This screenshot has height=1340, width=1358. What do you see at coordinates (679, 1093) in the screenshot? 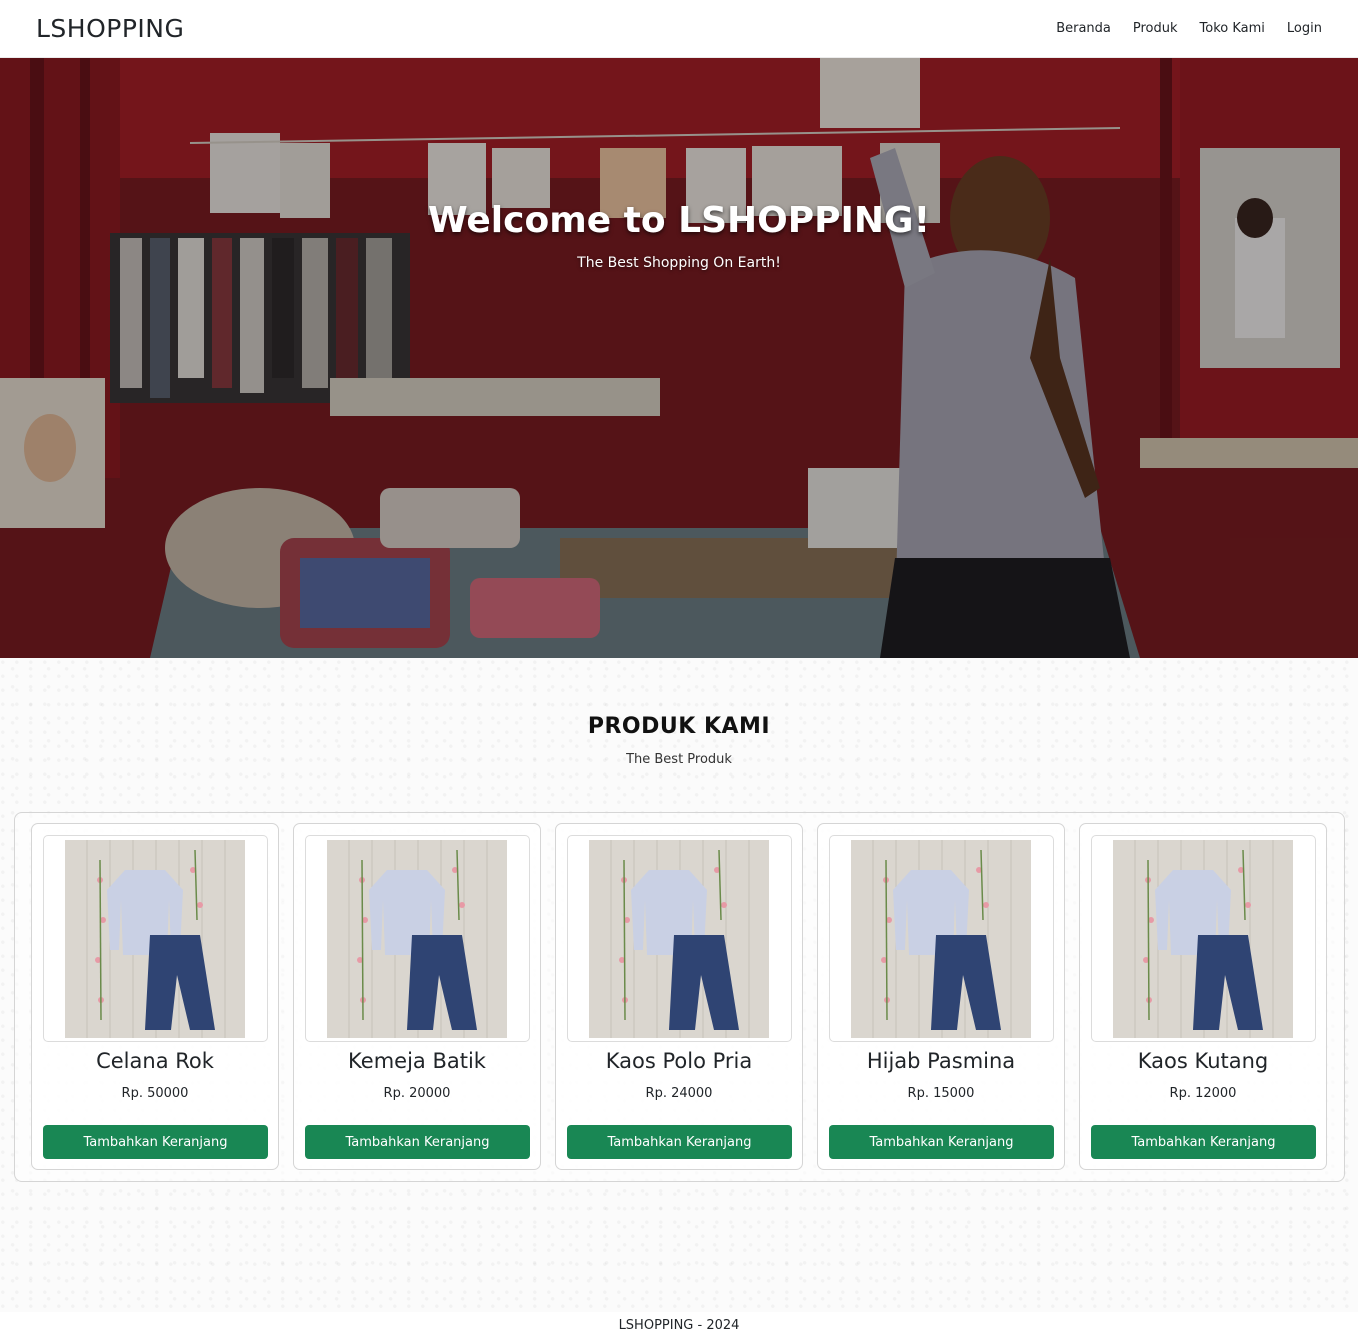
I see `product-price: Rp. 24000` at bounding box center [679, 1093].